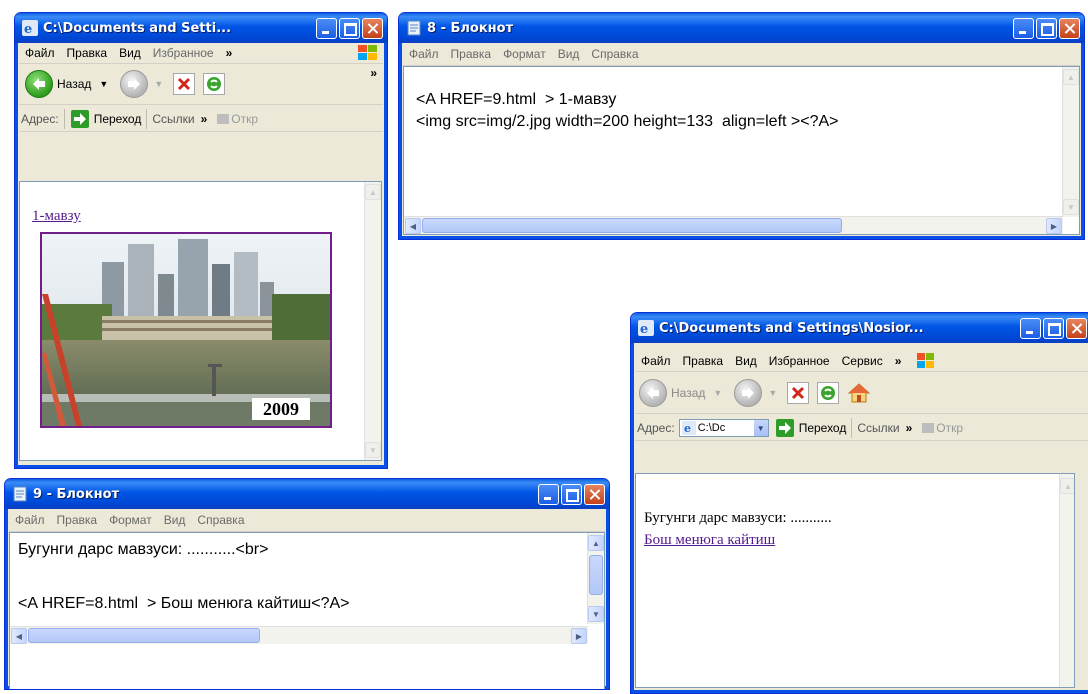 This screenshot has width=1088, height=694. I want to click on folder-icon, so click(223, 119).